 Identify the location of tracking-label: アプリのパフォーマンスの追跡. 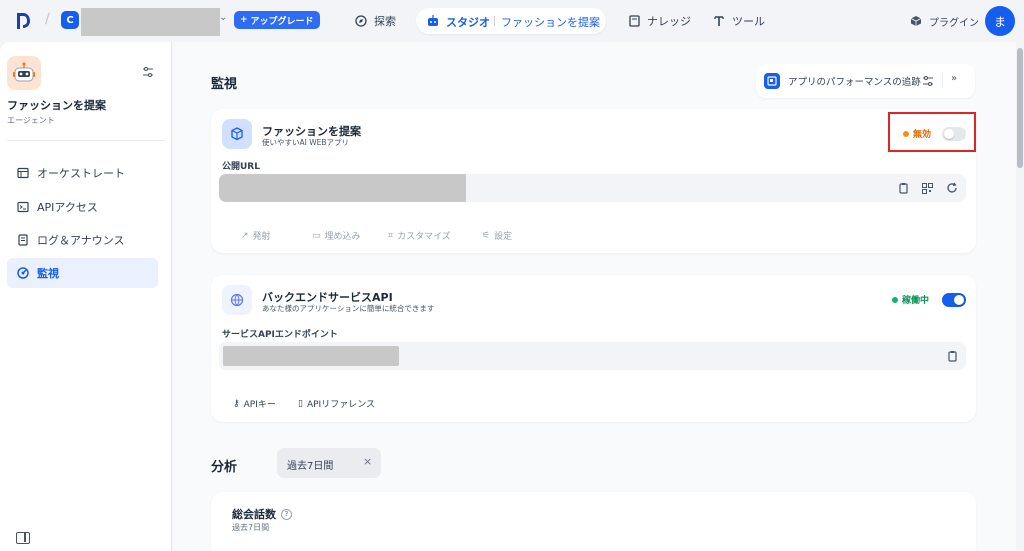
(854, 82).